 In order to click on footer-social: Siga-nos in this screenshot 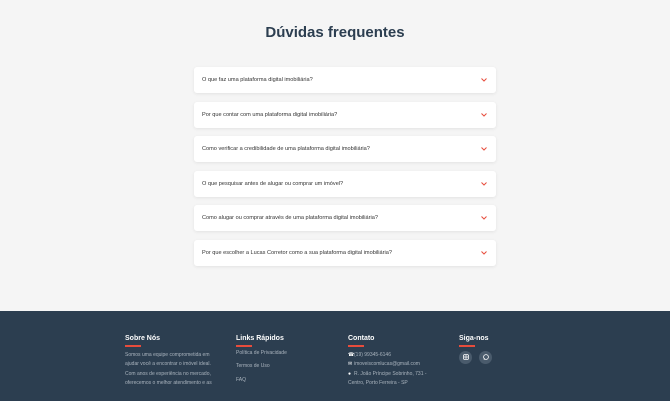, I will do `click(475, 349)`.